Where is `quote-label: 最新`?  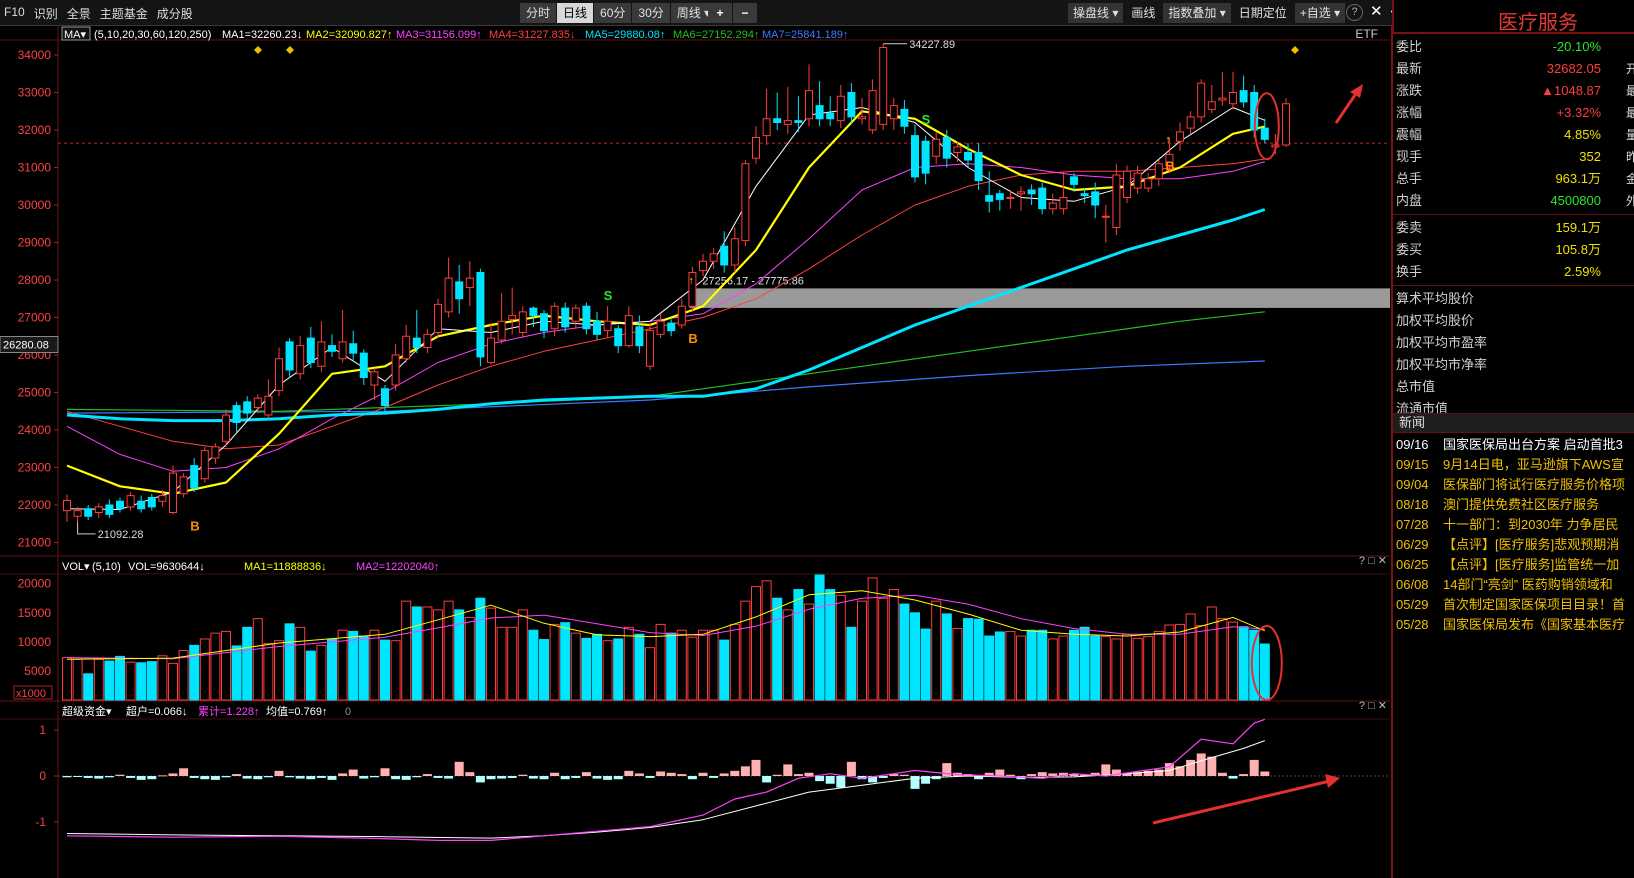 quote-label: 最新 is located at coordinates (1409, 68).